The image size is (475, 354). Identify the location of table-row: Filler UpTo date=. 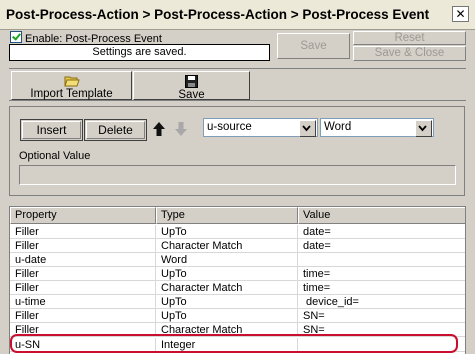
(237, 232).